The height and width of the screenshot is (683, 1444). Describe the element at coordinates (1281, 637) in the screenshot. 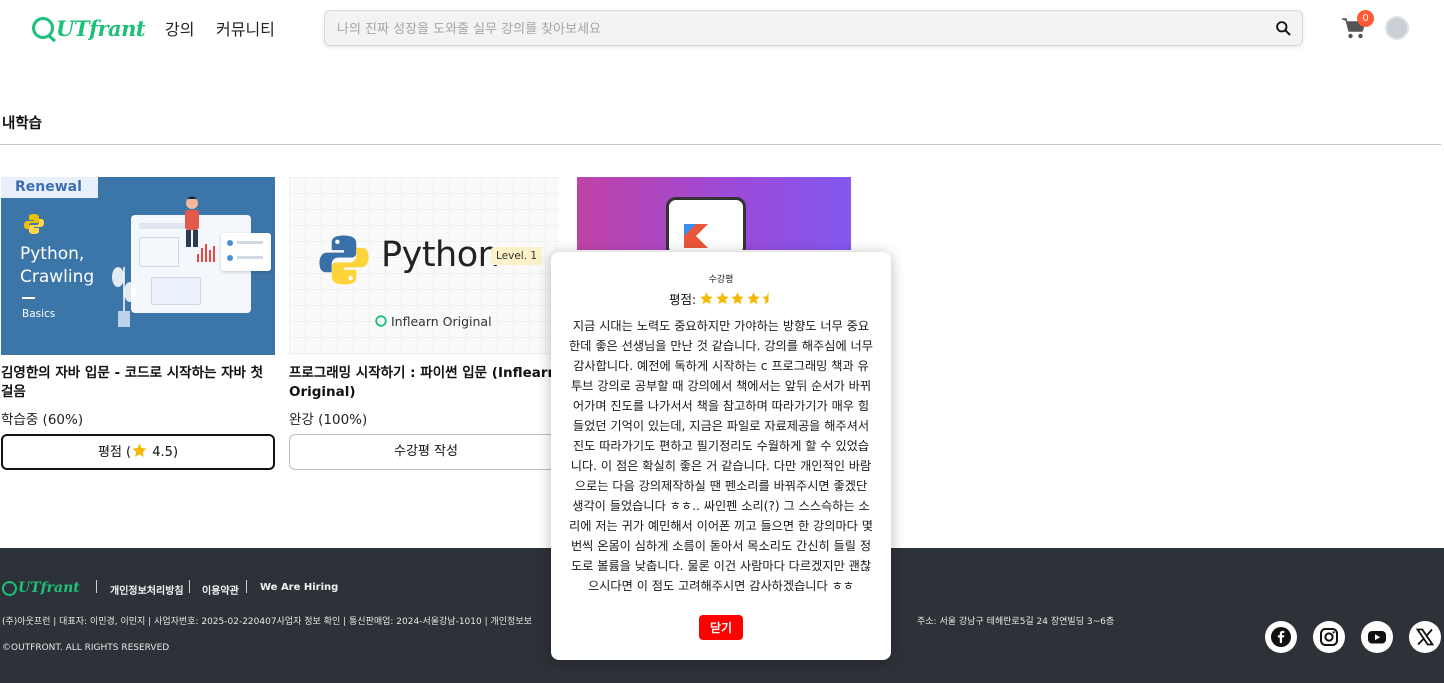

I see `facebook-icon` at that location.